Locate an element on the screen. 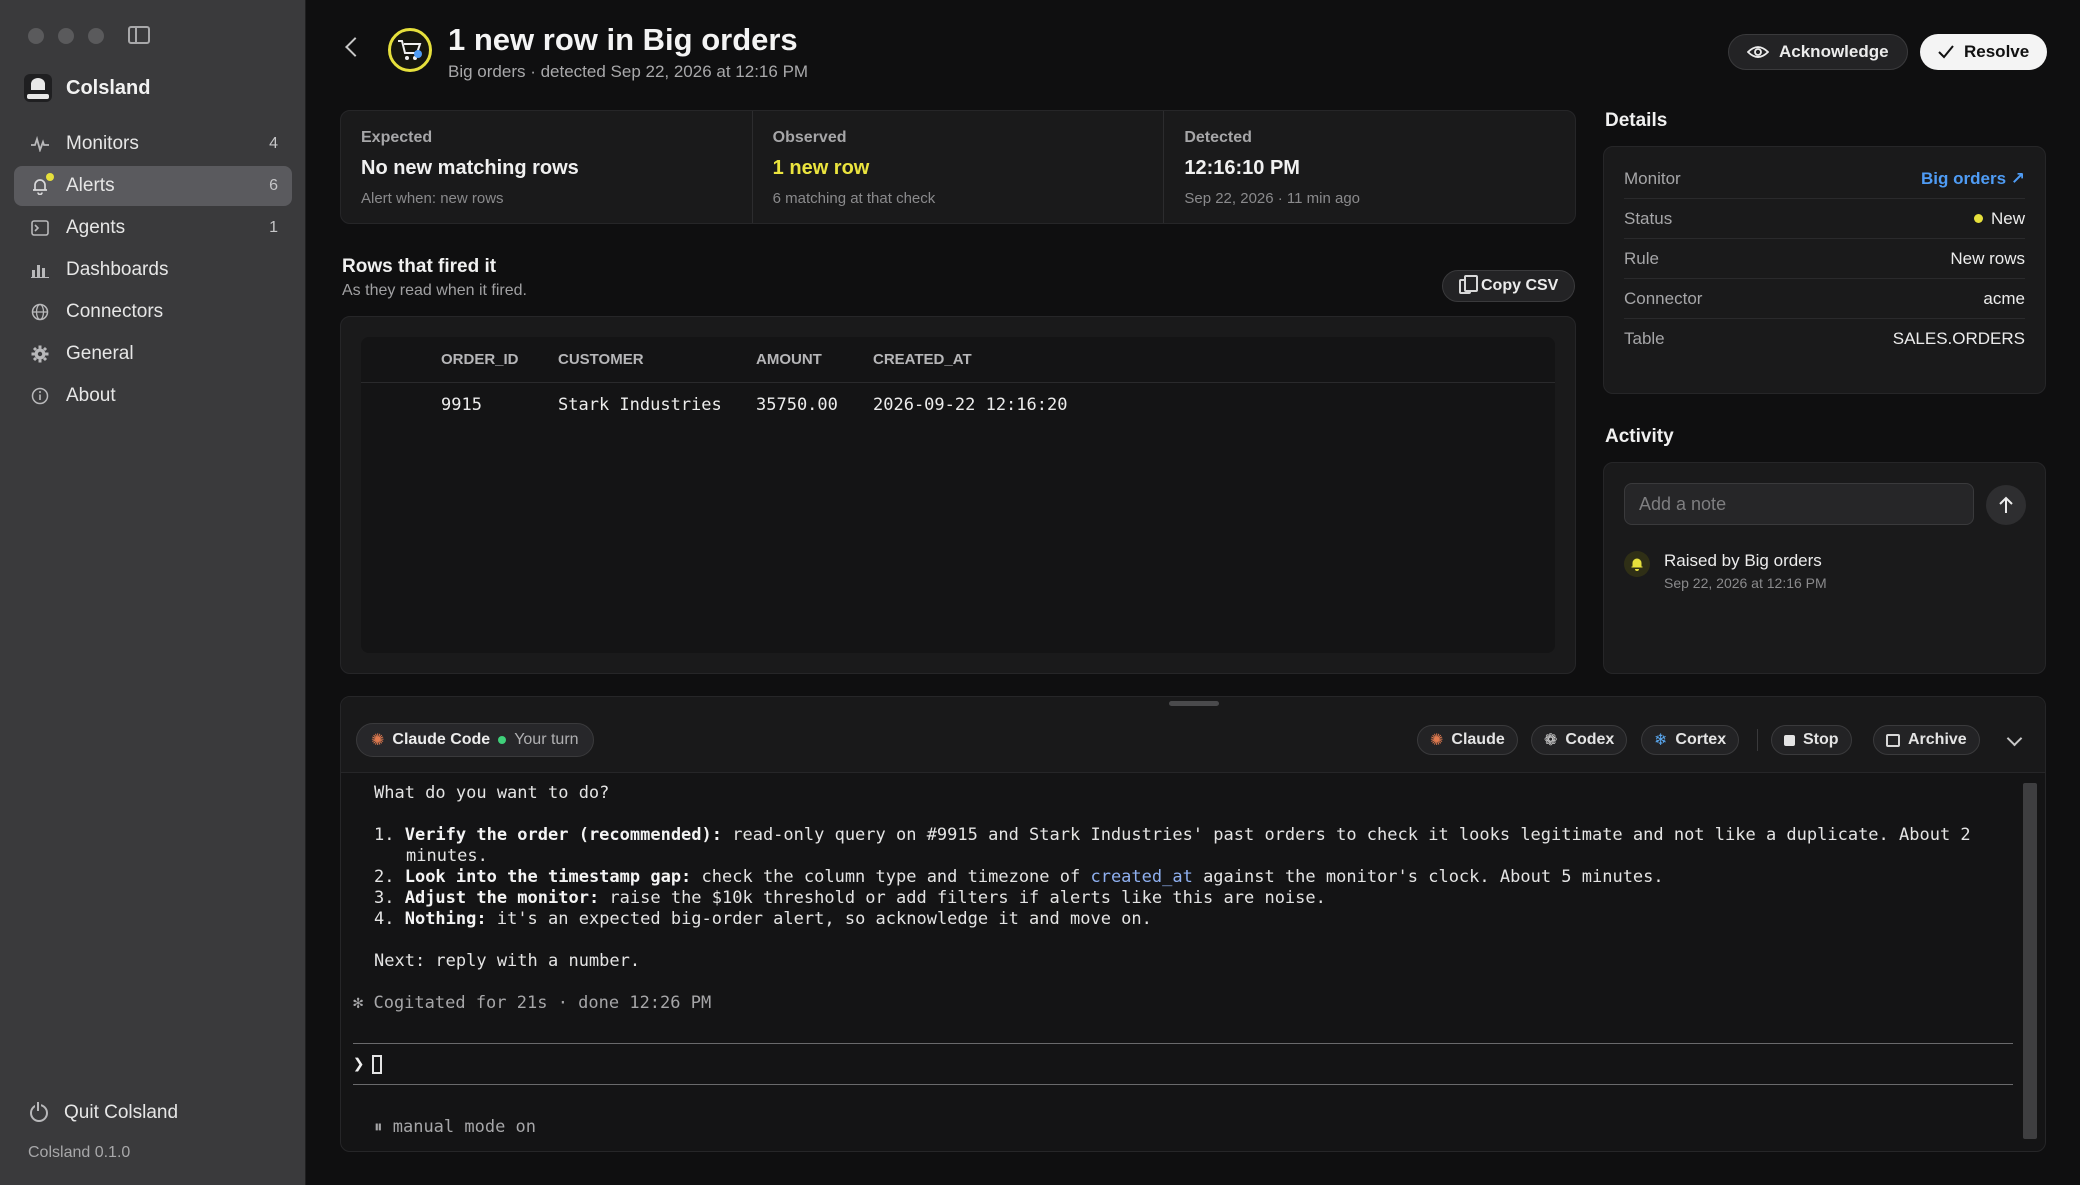 This screenshot has width=2080, height=1185. quit-label: Quit Colsland is located at coordinates (121, 1112).